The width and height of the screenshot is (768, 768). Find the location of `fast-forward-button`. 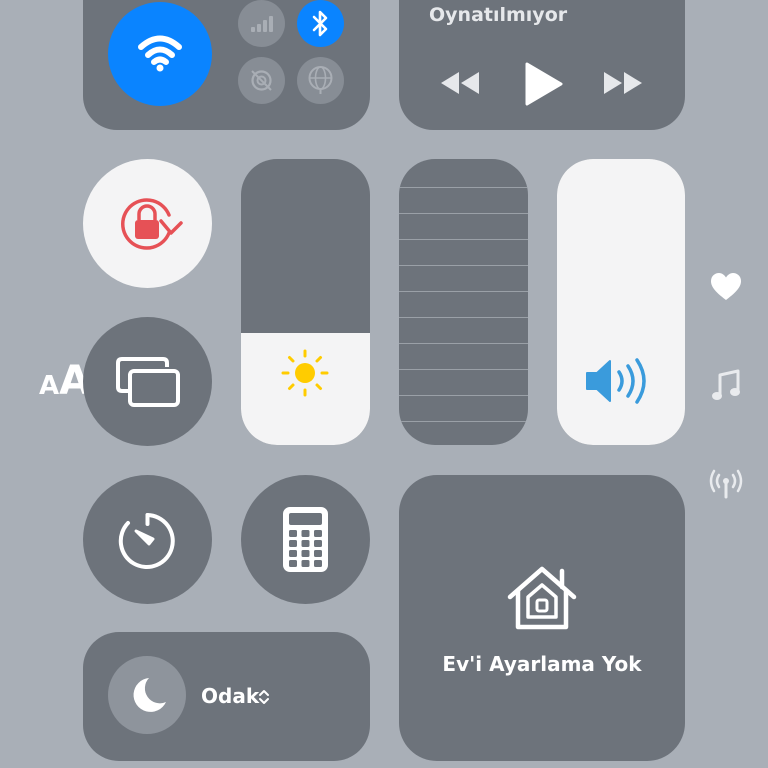

fast-forward-button is located at coordinates (623, 83).